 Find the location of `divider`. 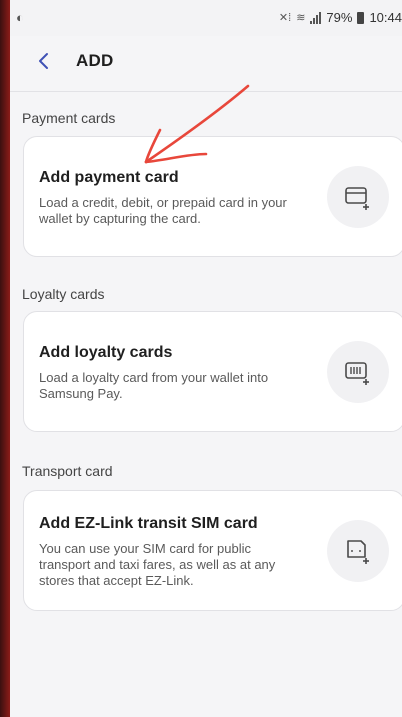

divider is located at coordinates (206, 91).